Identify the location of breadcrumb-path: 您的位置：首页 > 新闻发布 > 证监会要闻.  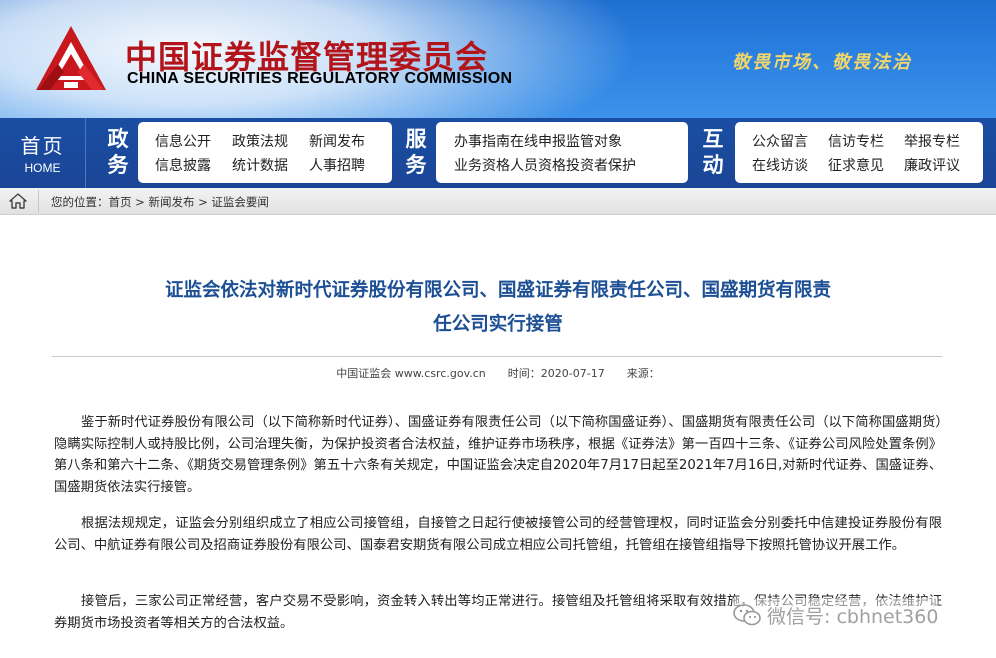
(160, 202).